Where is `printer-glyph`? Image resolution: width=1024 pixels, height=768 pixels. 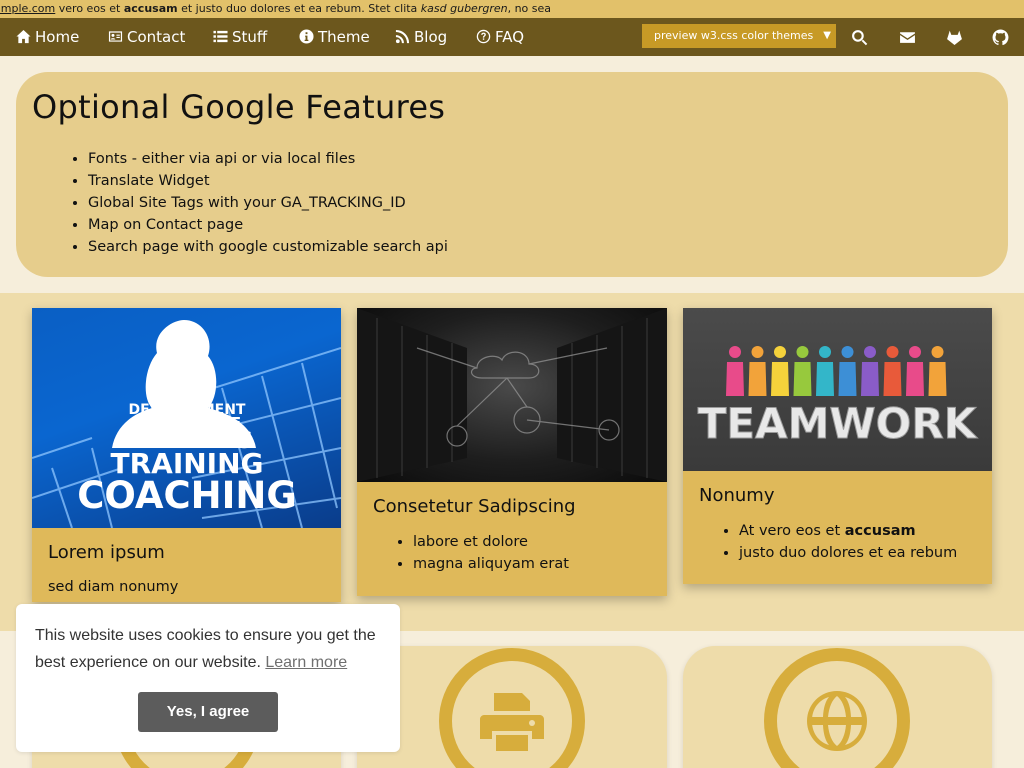 printer-glyph is located at coordinates (512, 722).